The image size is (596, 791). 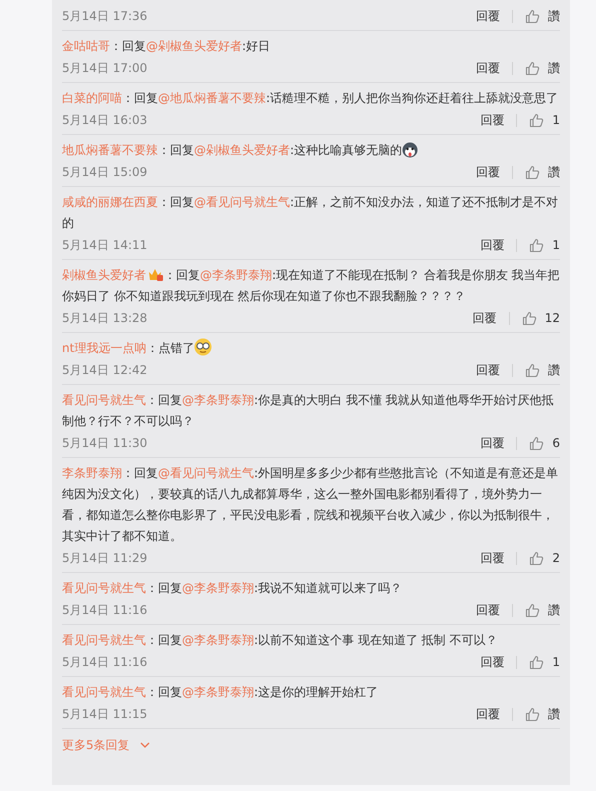 I want to click on like-button: 2, so click(x=544, y=558).